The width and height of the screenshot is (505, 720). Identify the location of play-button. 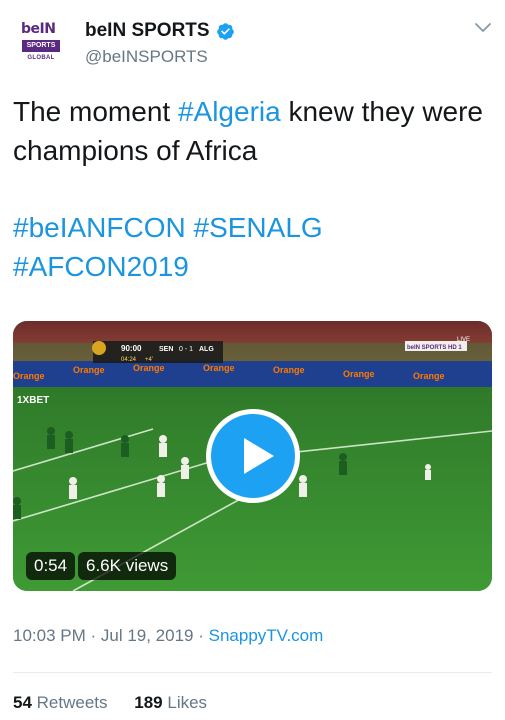
(253, 456).